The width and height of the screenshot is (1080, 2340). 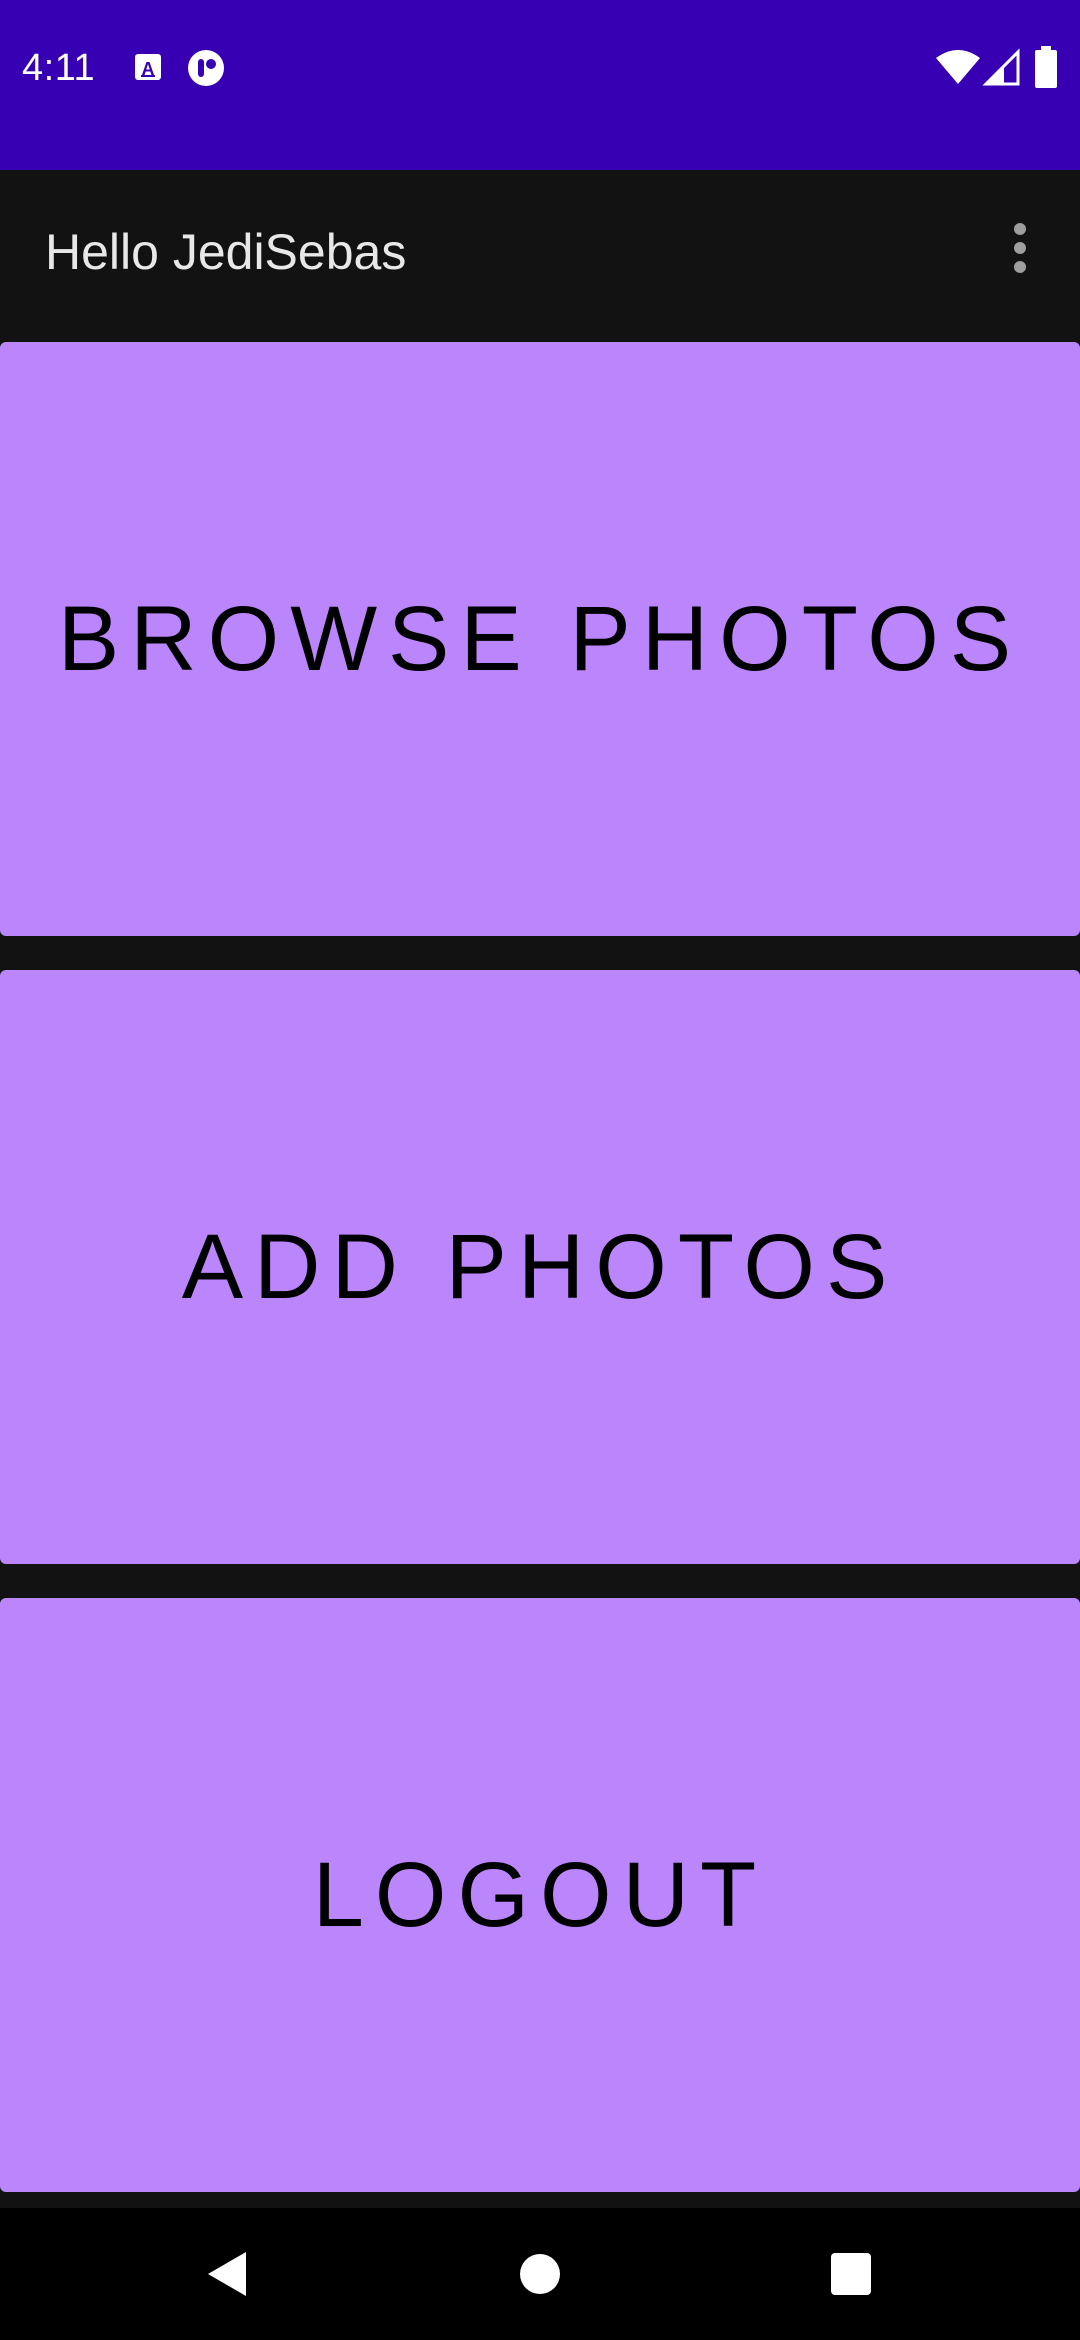 What do you see at coordinates (851, 2274) in the screenshot?
I see `recents-icon` at bounding box center [851, 2274].